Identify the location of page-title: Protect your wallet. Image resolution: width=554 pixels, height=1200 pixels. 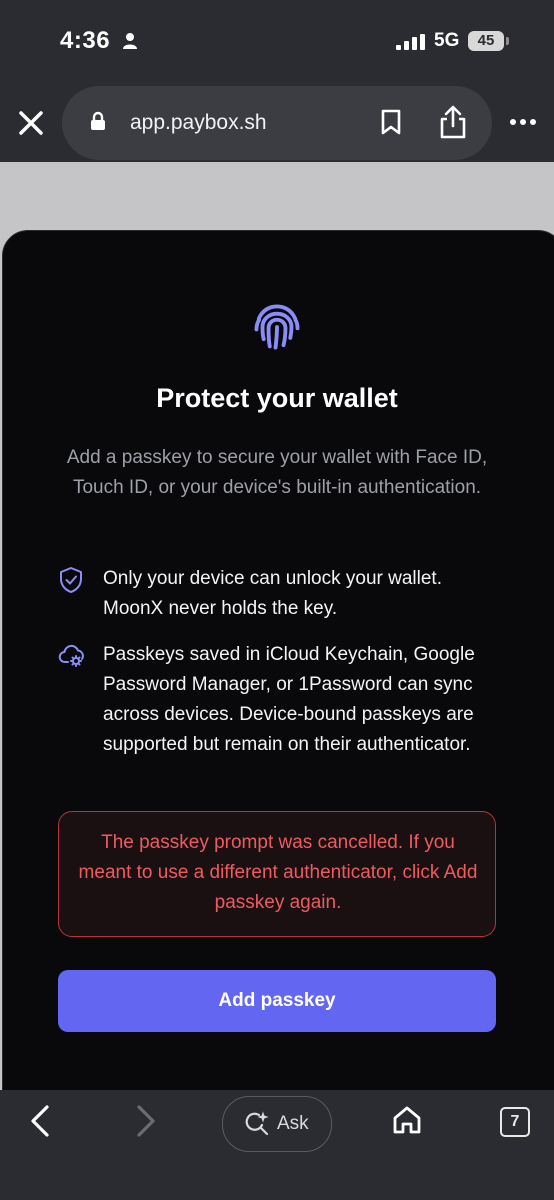
(277, 398).